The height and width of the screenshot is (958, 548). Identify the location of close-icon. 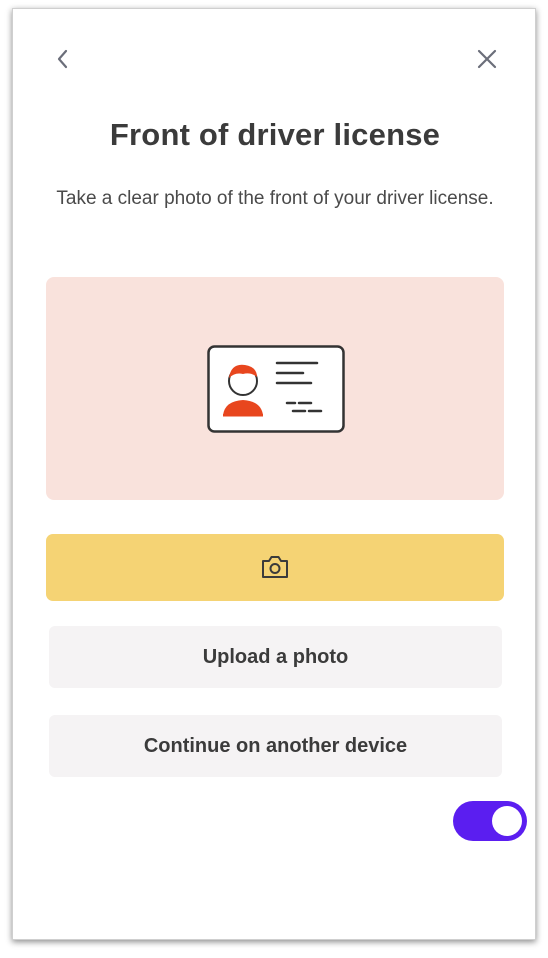
(487, 59).